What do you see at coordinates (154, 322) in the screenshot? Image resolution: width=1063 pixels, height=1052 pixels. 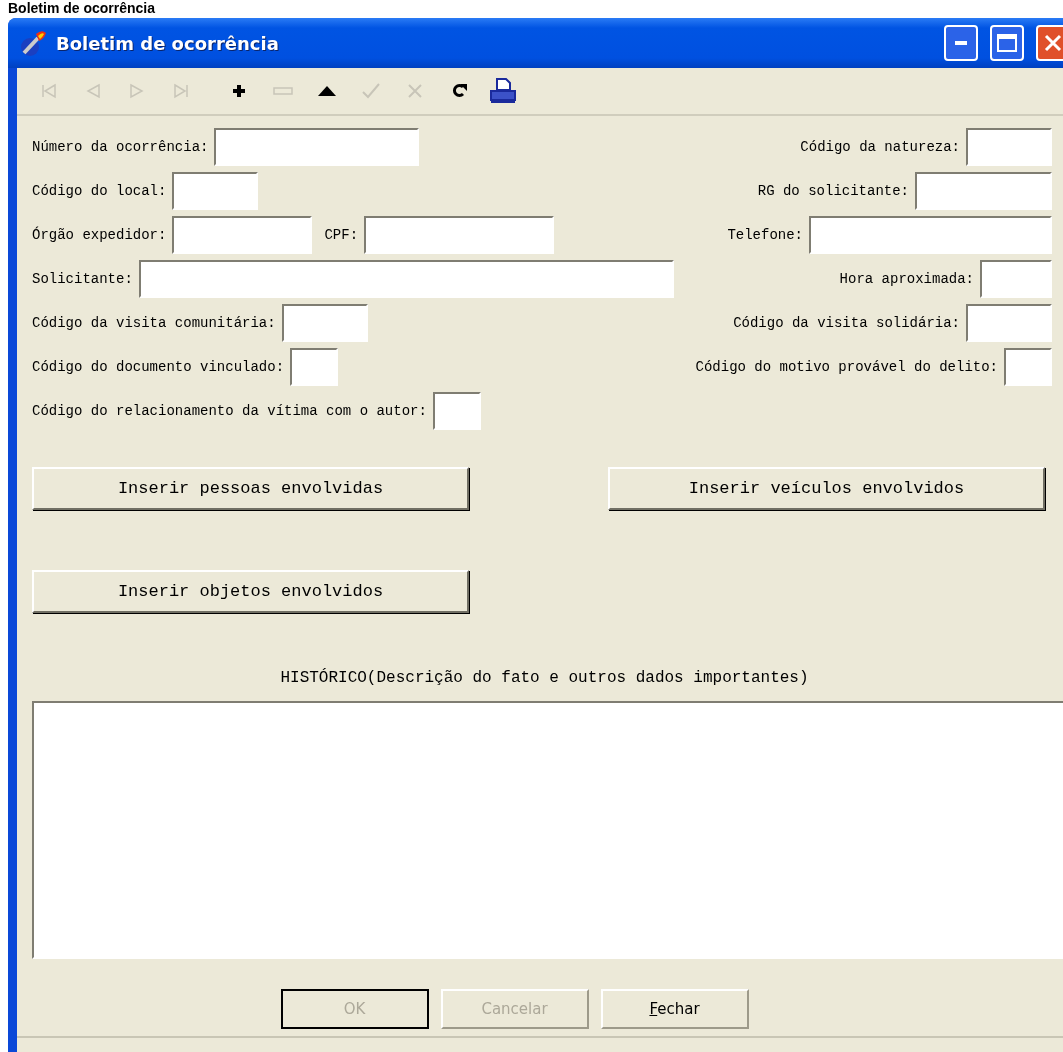 I see `field-label: Código da visita comunitária:` at bounding box center [154, 322].